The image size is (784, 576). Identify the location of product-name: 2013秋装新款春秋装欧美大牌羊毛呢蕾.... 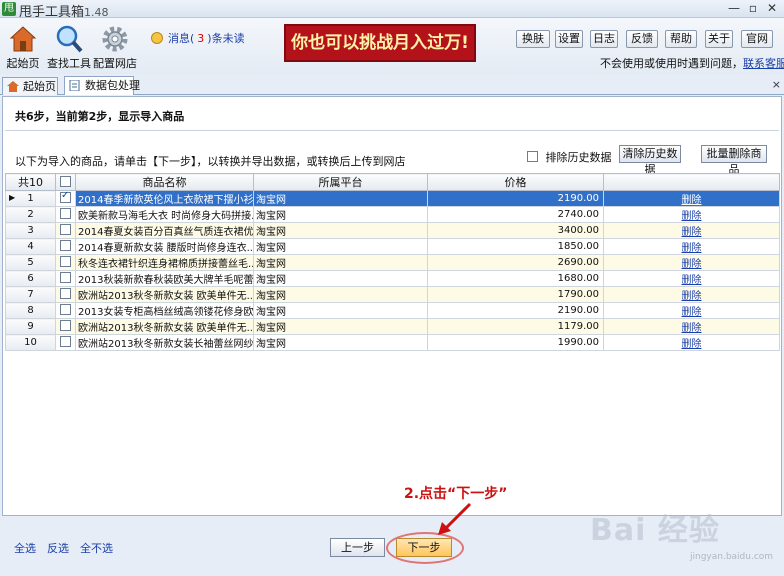
(164, 278).